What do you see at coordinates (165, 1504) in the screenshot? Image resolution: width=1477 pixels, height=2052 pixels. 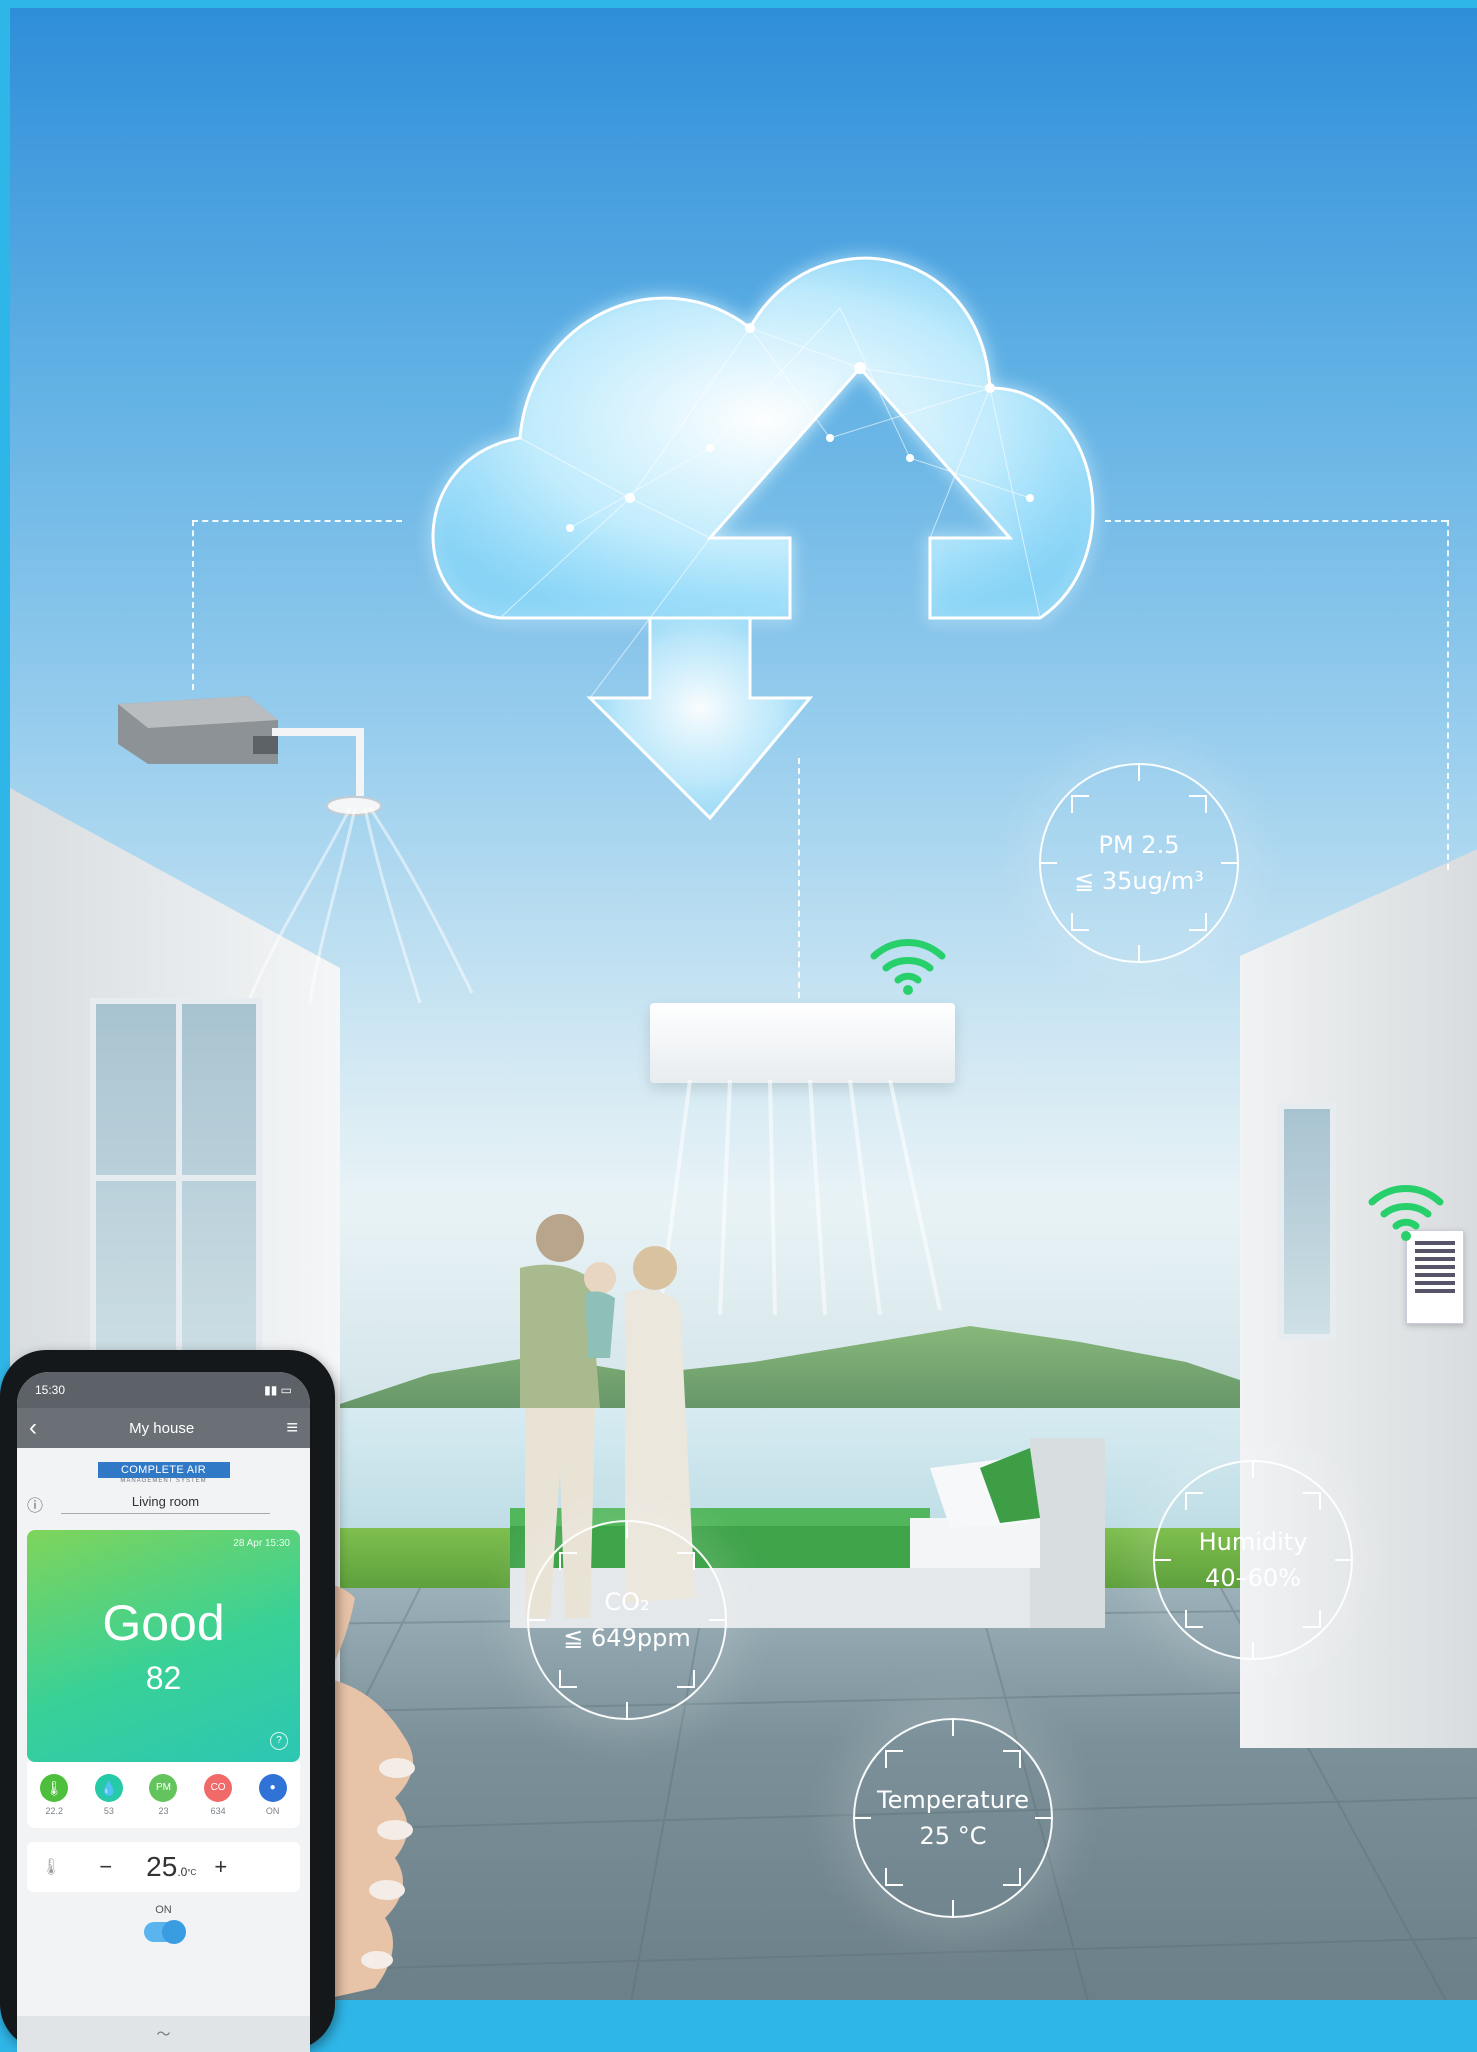 I see `room-selector: Living room` at bounding box center [165, 1504].